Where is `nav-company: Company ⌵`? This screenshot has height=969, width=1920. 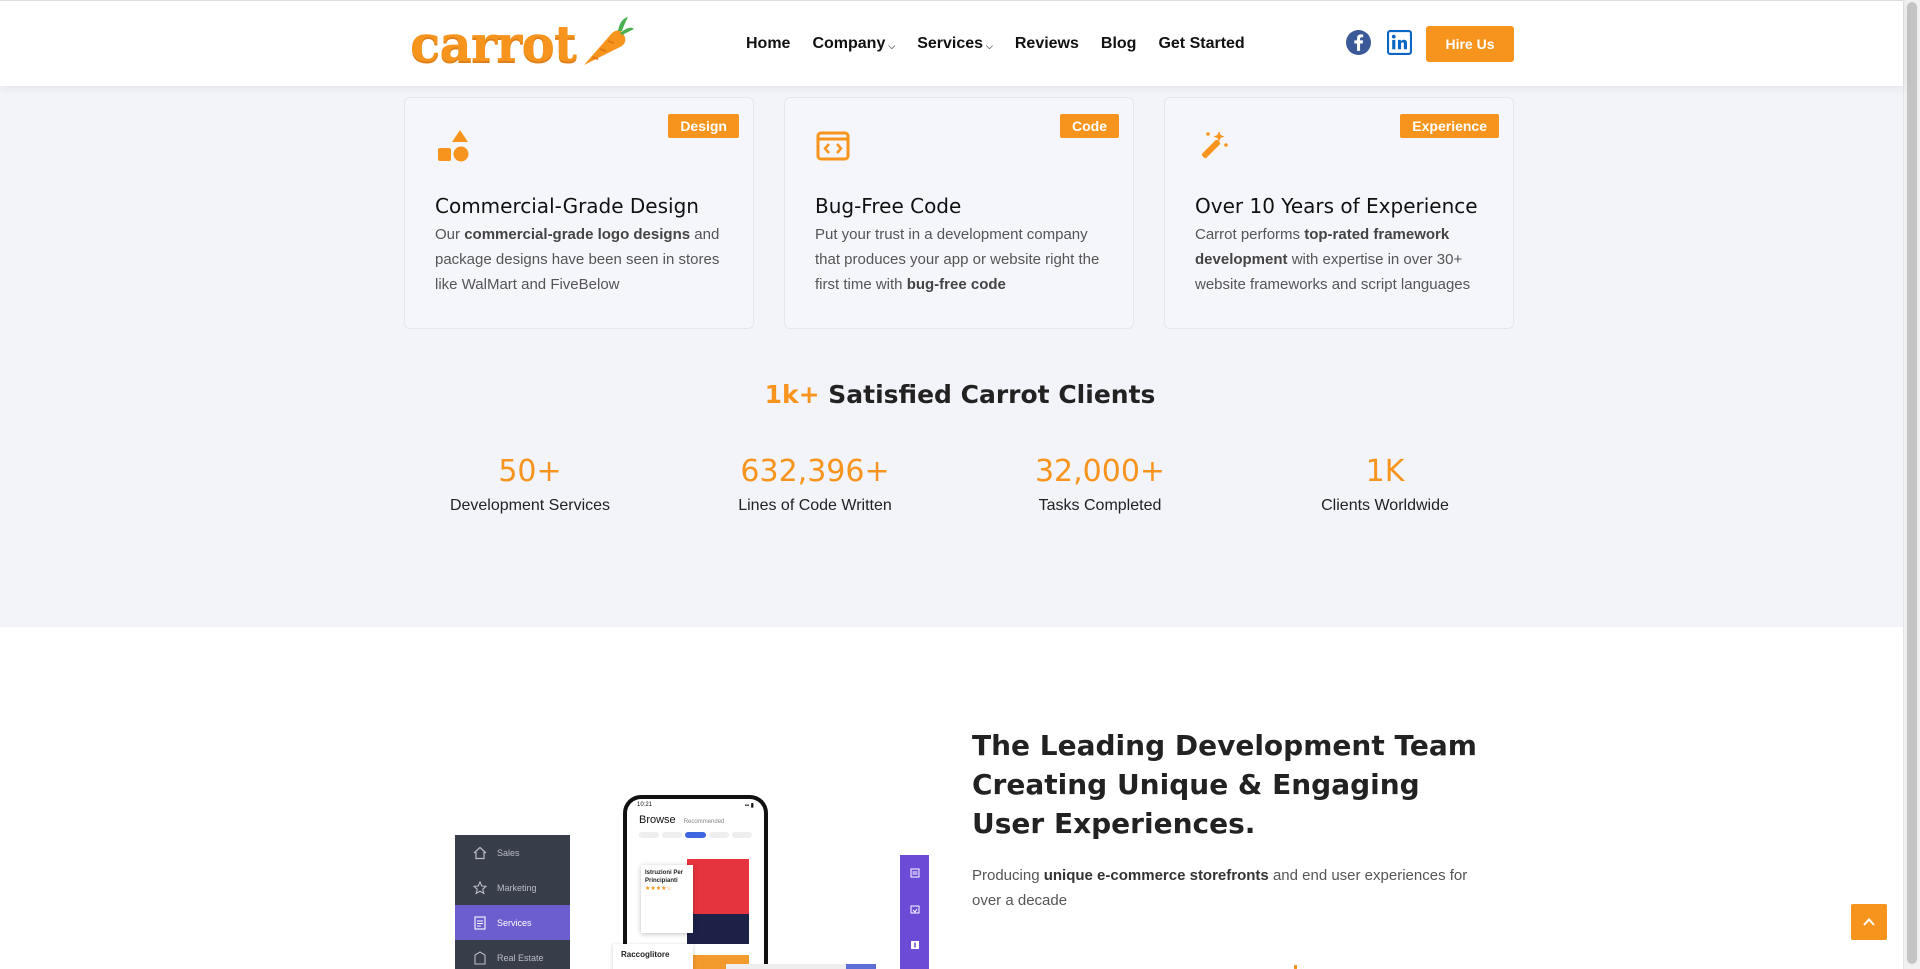 nav-company: Company ⌵ is located at coordinates (853, 44).